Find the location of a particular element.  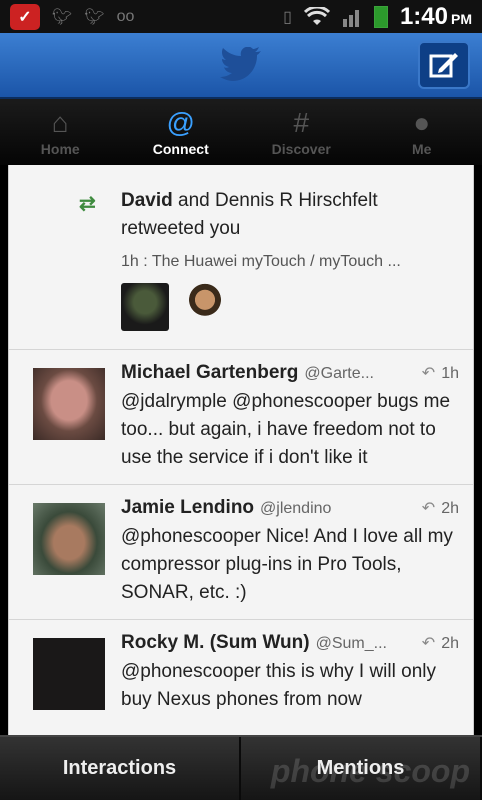

tab-bar: ⌂ Home @ Connect # Discover ● Me is located at coordinates (241, 132).